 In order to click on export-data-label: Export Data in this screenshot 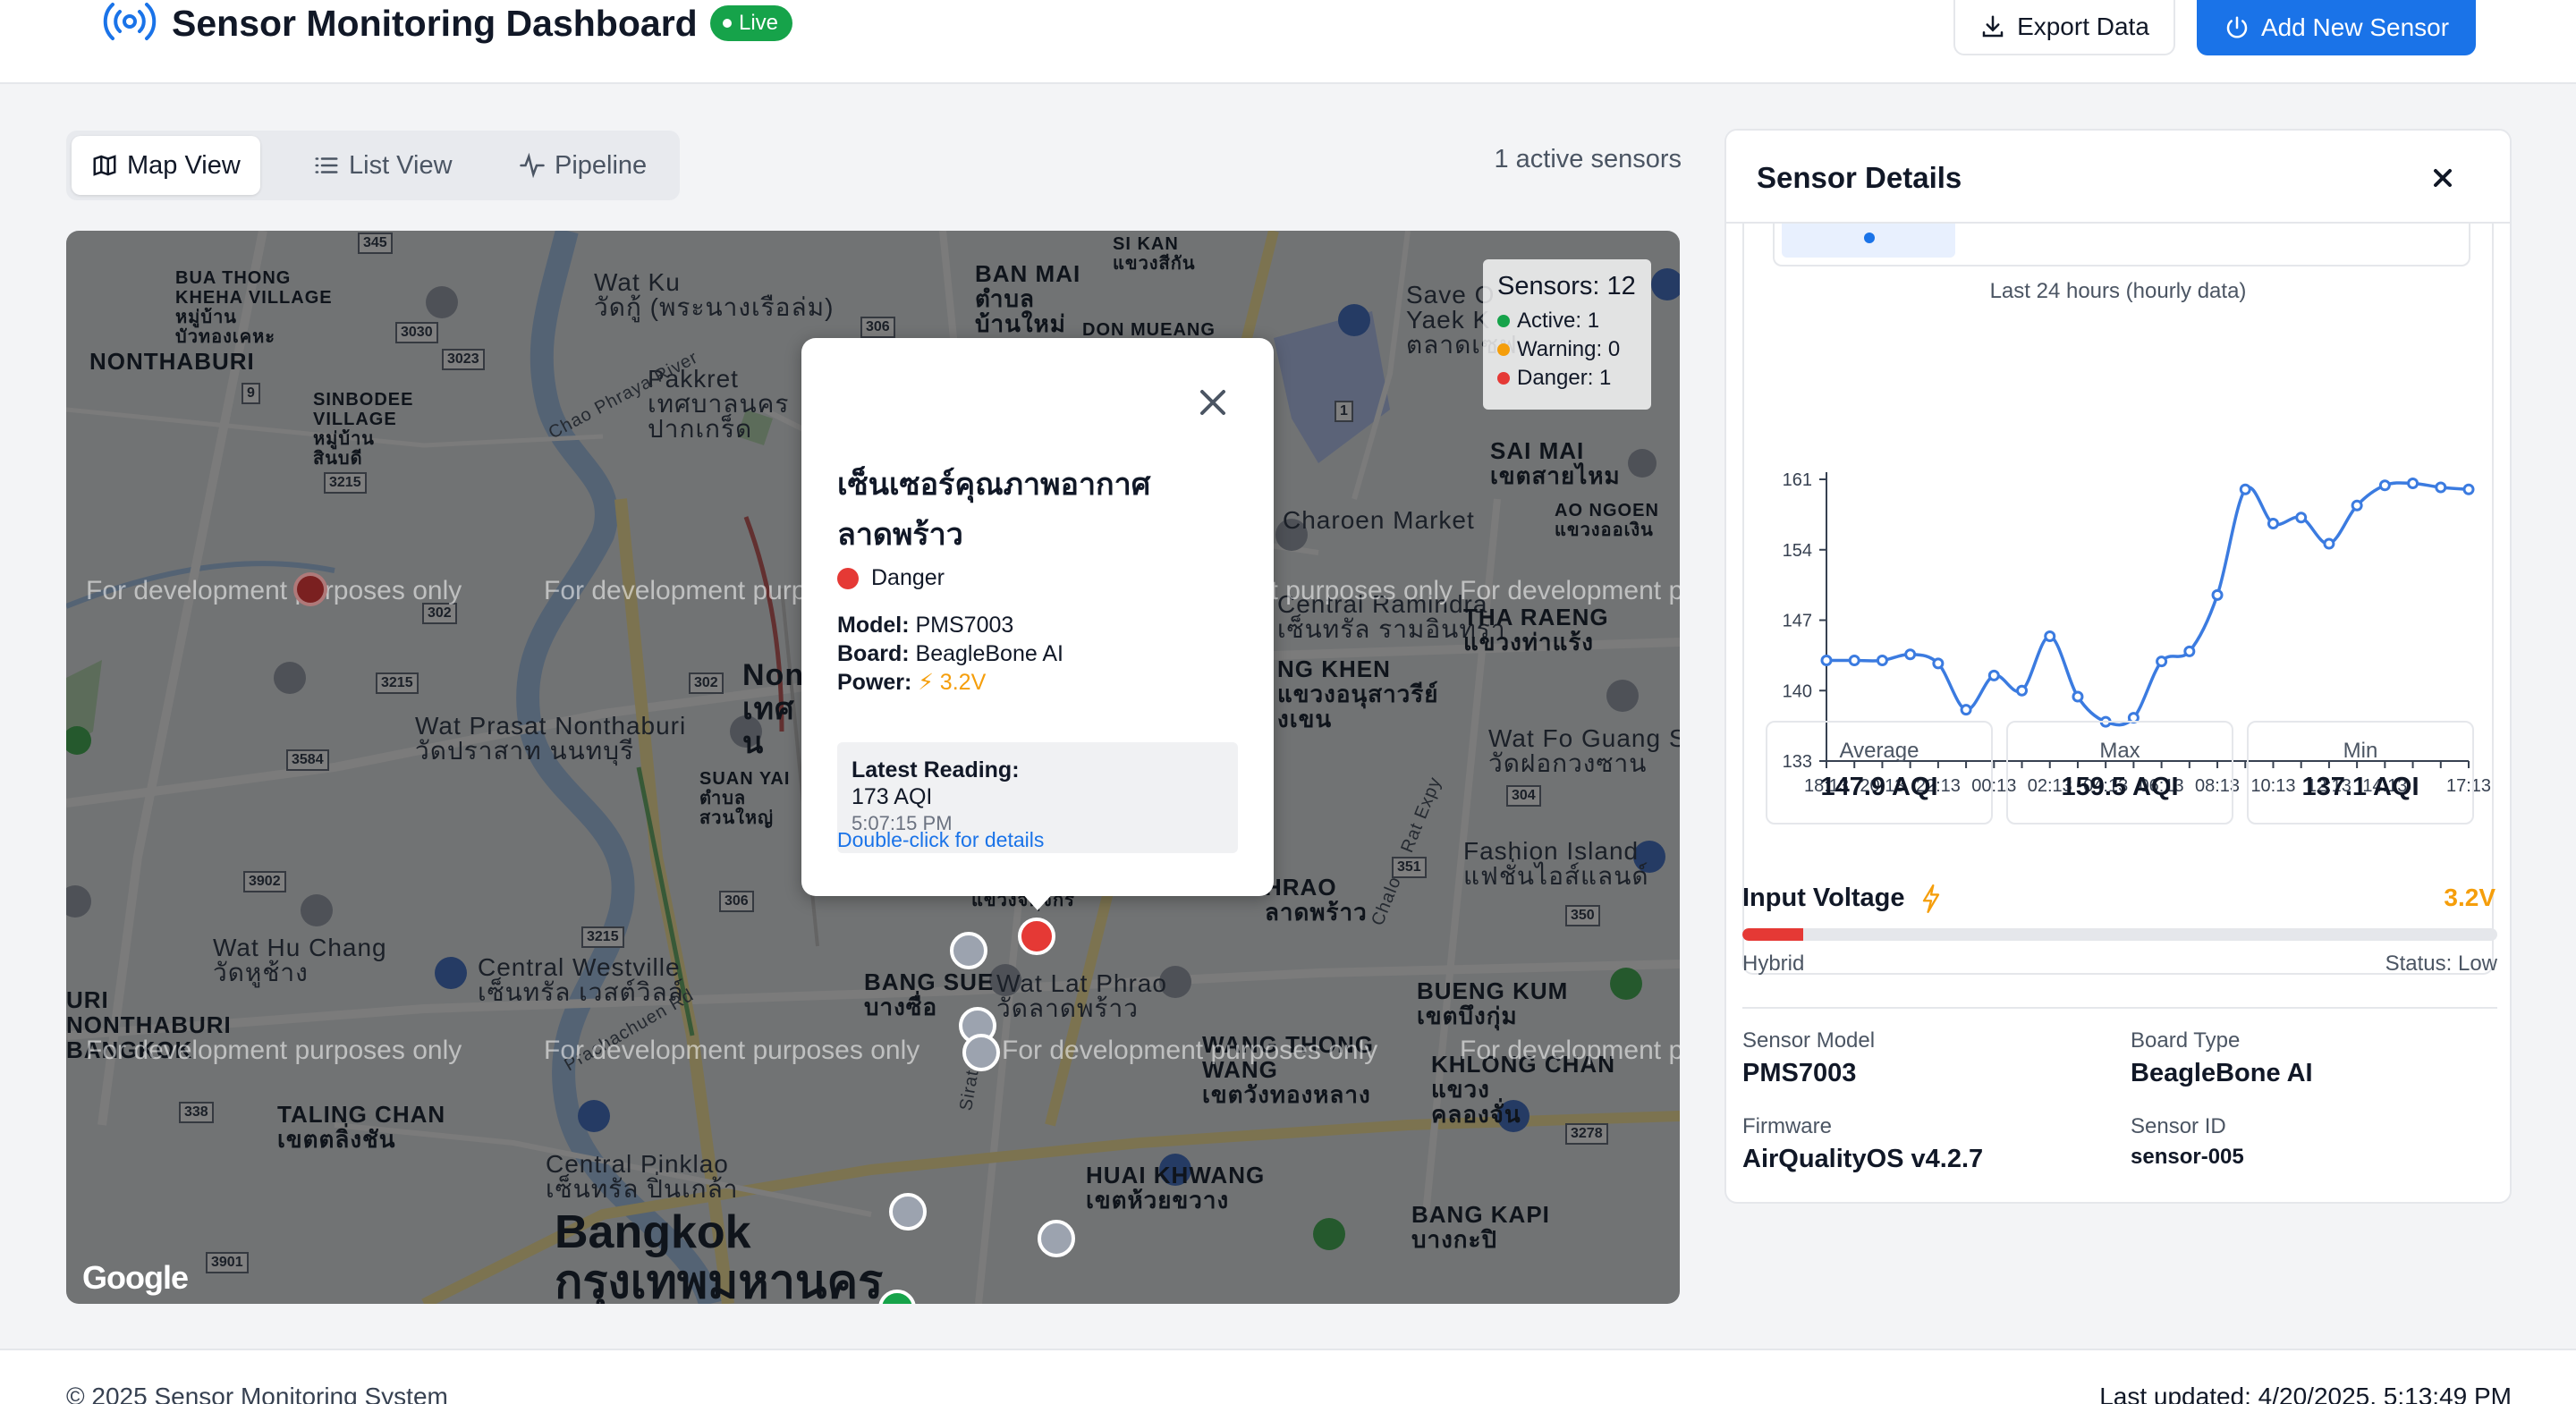, I will do `click(2083, 27)`.